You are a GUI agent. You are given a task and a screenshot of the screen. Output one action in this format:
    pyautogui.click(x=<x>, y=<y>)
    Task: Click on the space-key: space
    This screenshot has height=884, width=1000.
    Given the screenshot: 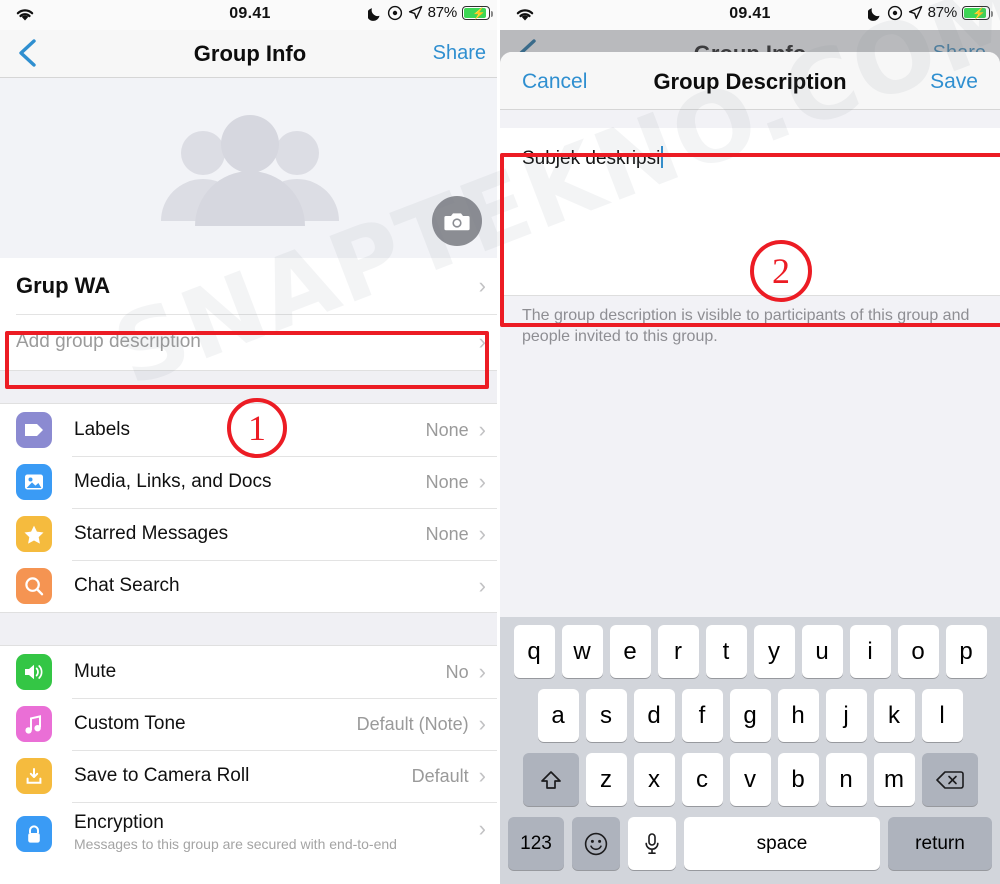 What is the action you would take?
    pyautogui.click(x=782, y=843)
    